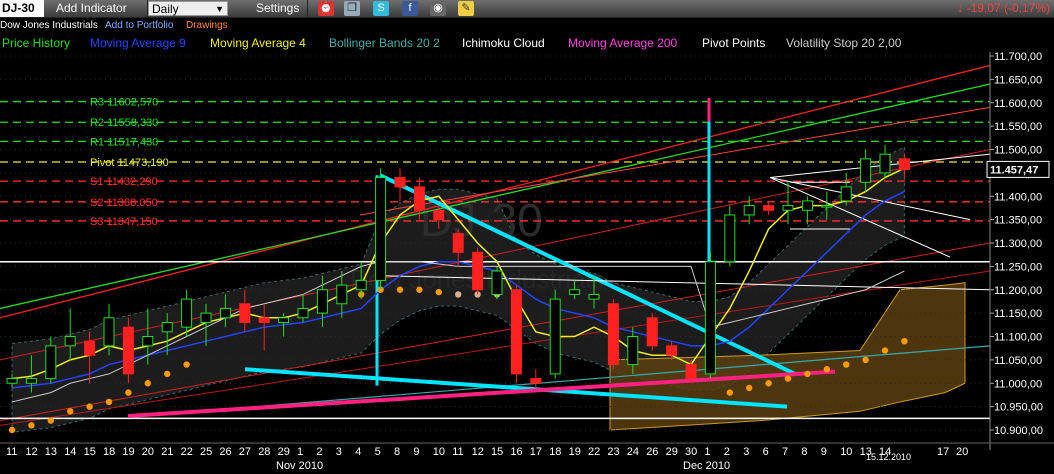 The width and height of the screenshot is (1054, 474). I want to click on x-axis-label: 7, so click(785, 452).